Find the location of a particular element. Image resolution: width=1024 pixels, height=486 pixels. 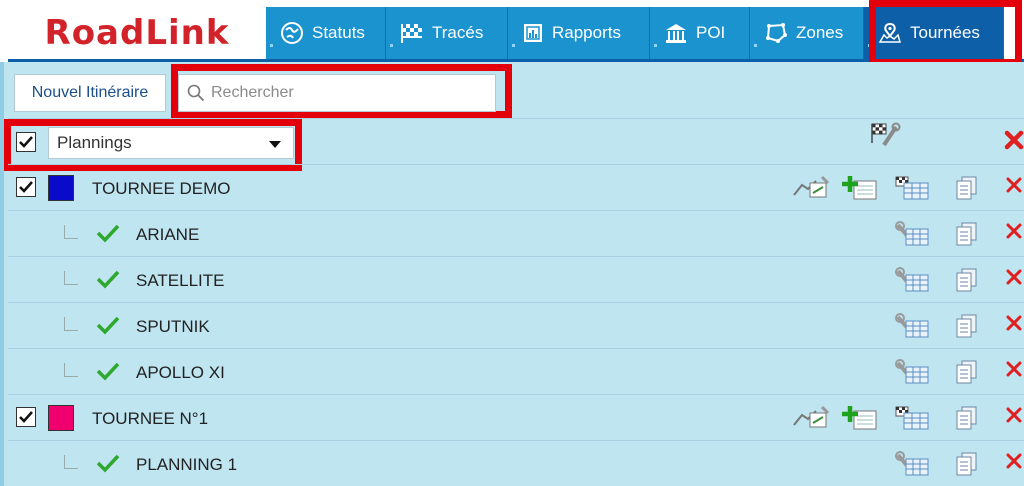

nav-tab-traces: Tracés is located at coordinates (447, 33).